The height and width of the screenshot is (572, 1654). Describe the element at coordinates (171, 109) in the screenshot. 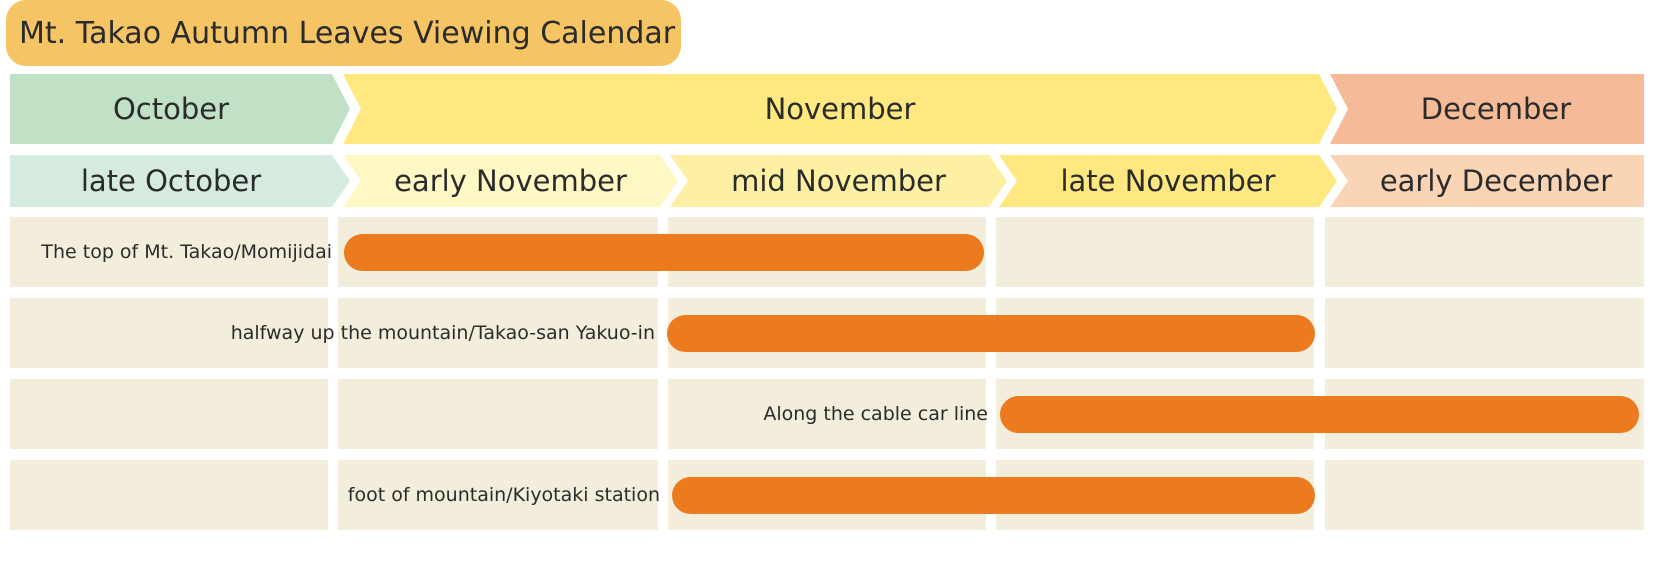

I see `month-label: October` at that location.